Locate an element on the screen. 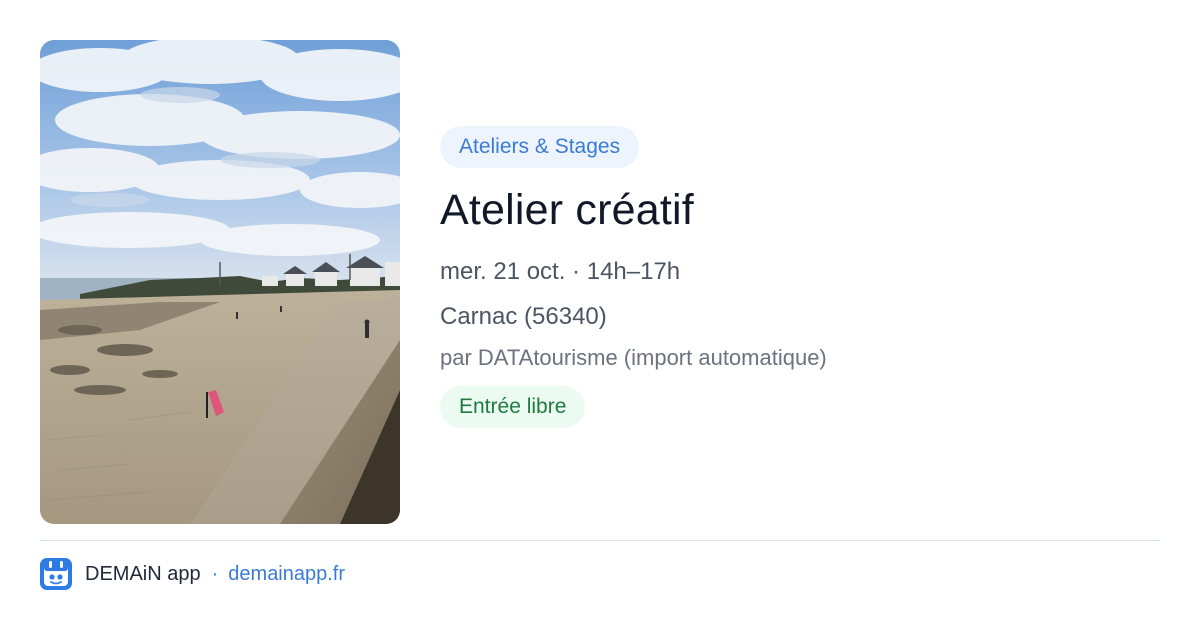 This screenshot has height=630, width=1200. event-title: Atelier créatif is located at coordinates (567, 210).